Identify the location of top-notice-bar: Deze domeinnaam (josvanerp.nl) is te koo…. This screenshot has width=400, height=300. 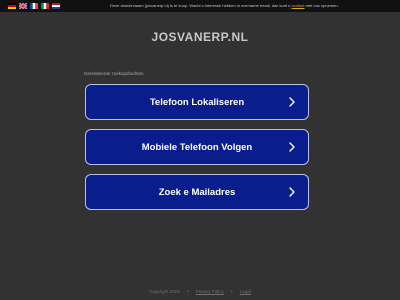
(200, 6).